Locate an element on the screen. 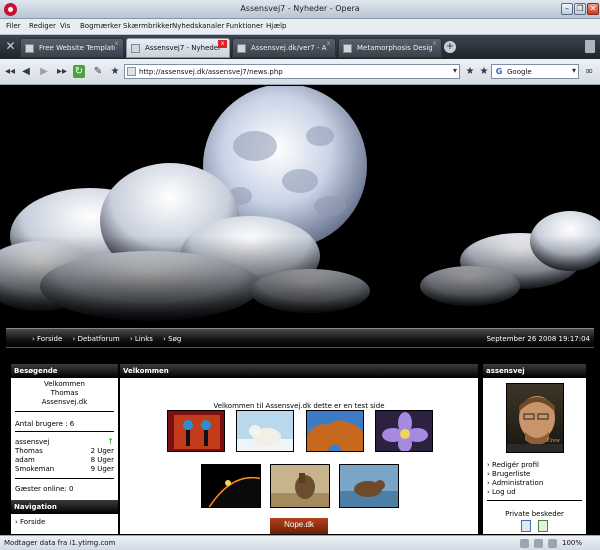 The height and width of the screenshot is (550, 600). outbox-icon is located at coordinates (543, 526).